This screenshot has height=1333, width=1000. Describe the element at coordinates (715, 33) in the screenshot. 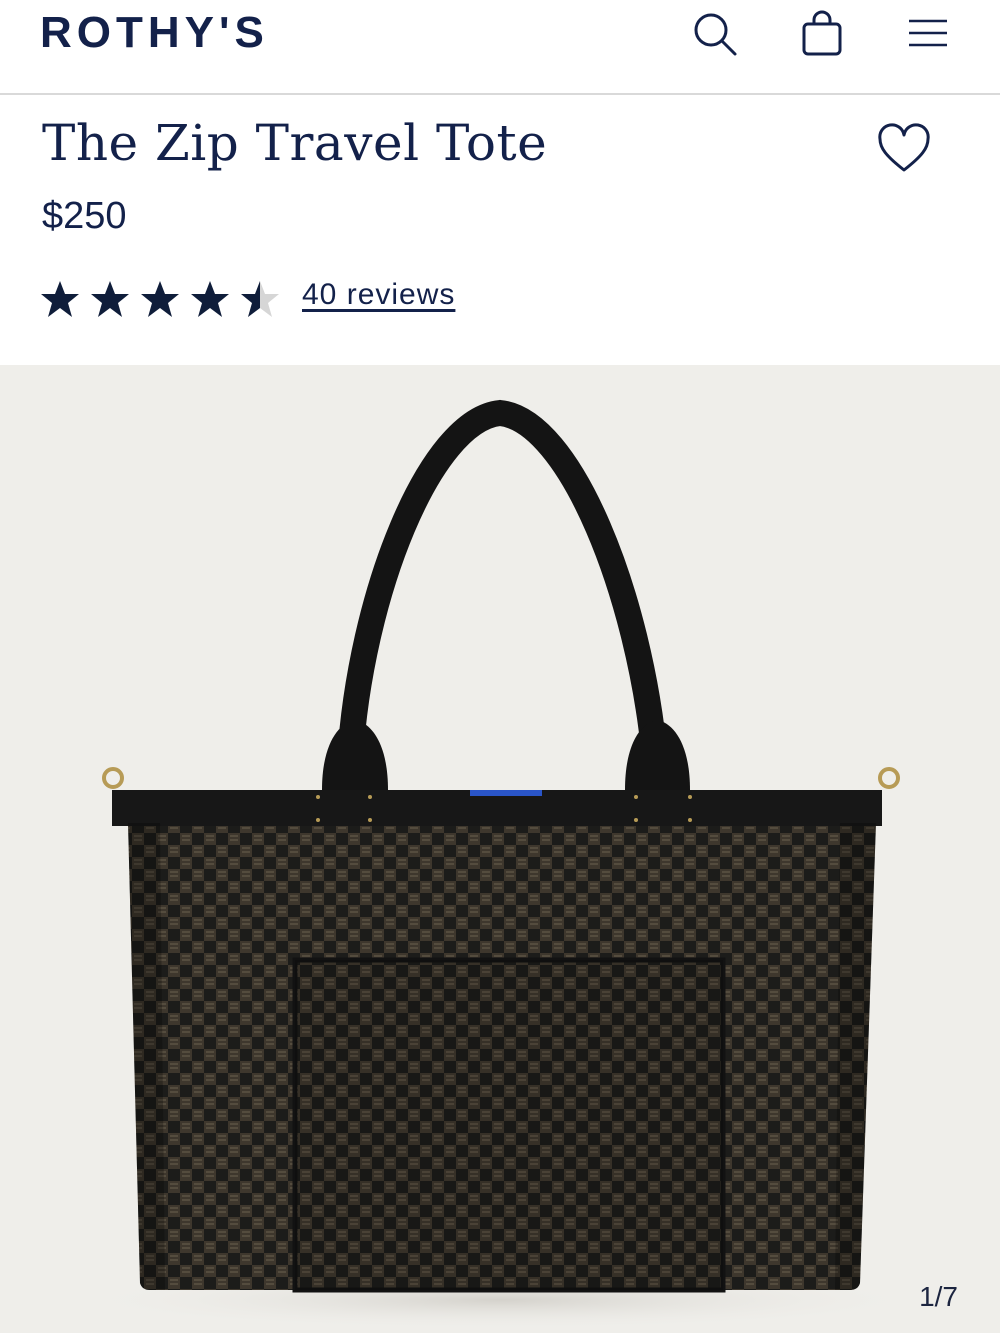

I see `search-icon` at that location.